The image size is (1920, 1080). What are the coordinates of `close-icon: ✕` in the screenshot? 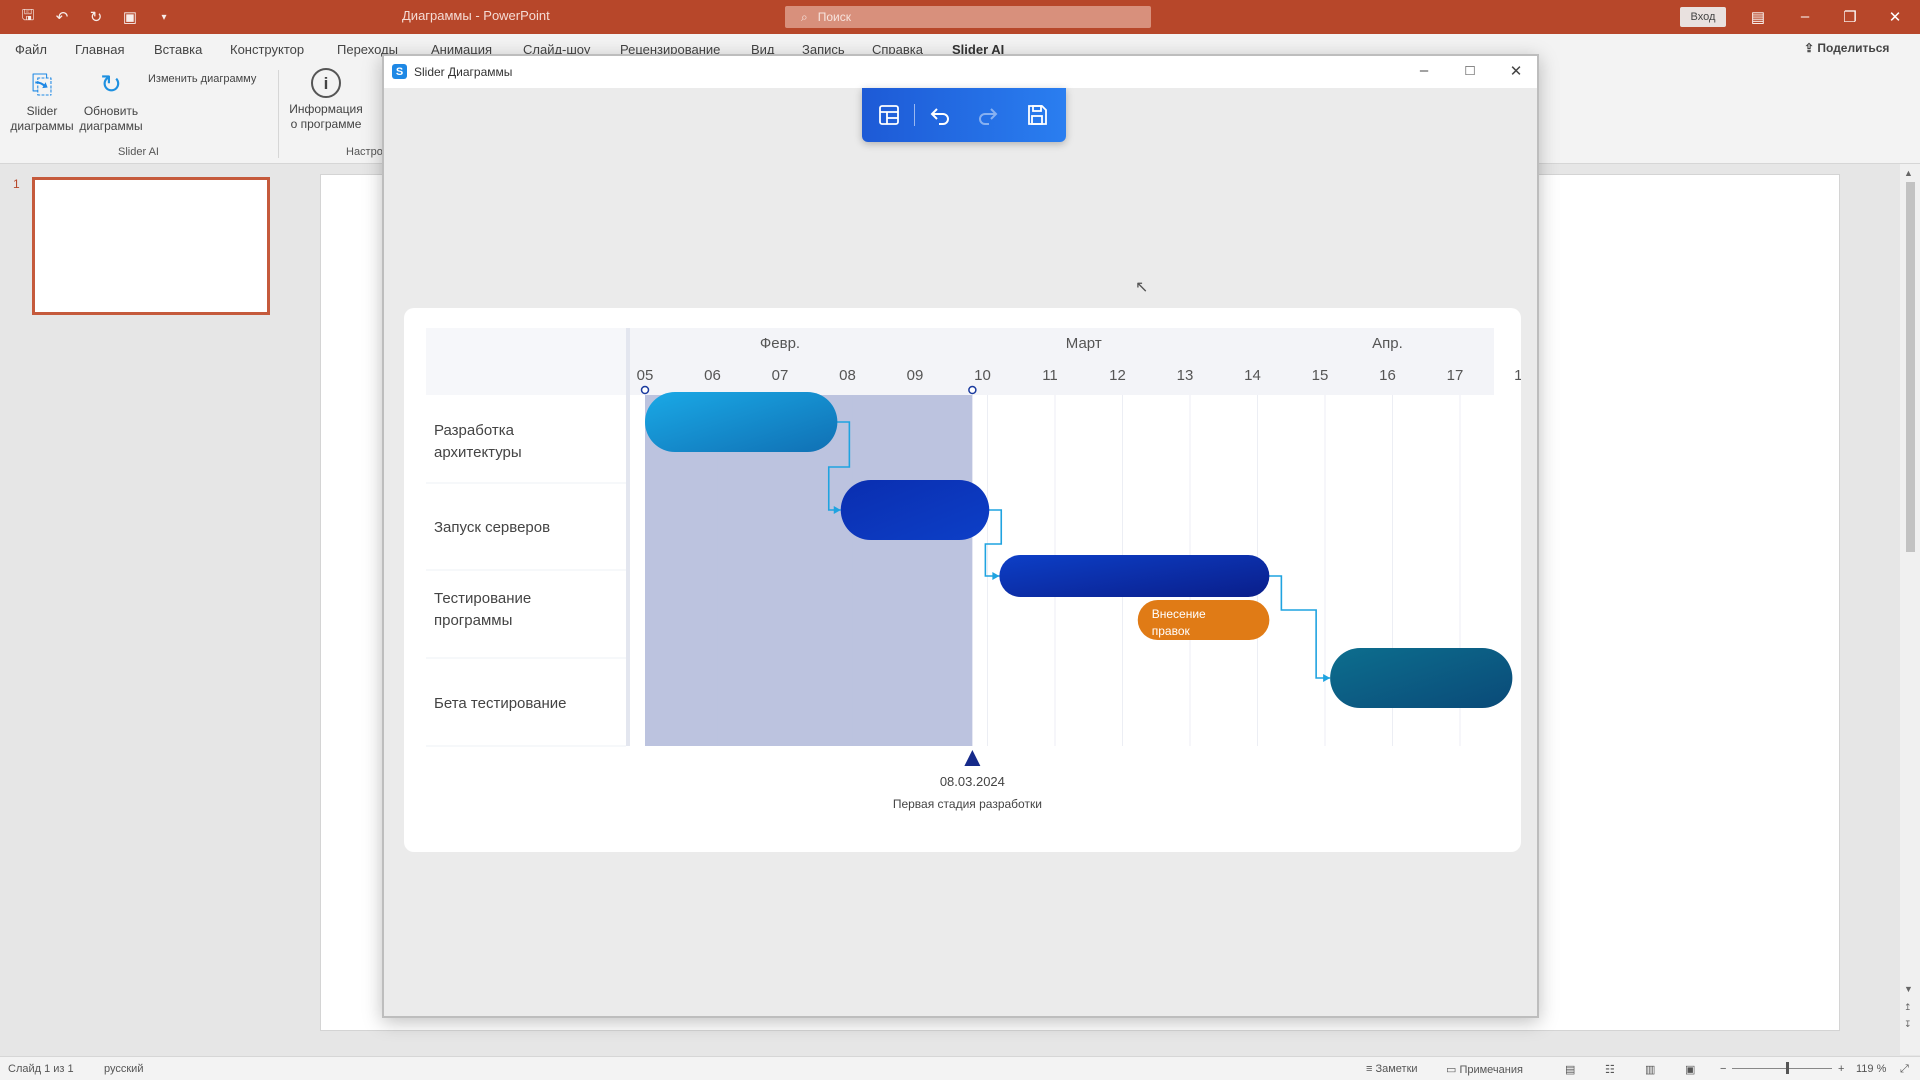 It's located at (1895, 17).